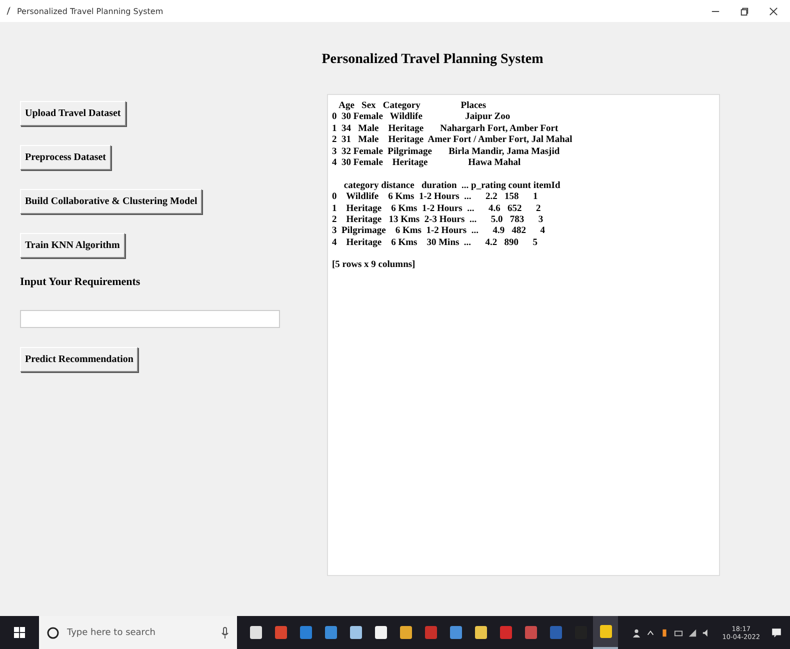 The image size is (790, 649). I want to click on output-line: 1 34 Male Heritage Nahargarh Fort, Amber Fort, so click(445, 129).